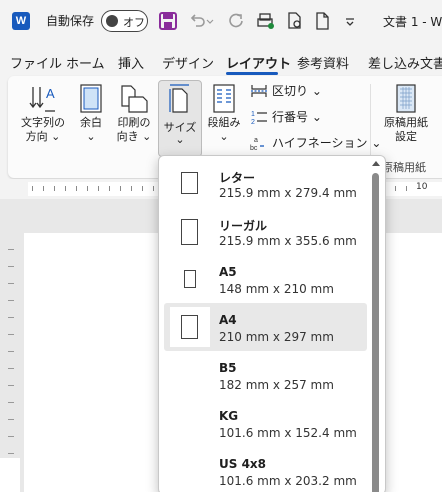 The width and height of the screenshot is (442, 492). What do you see at coordinates (124, 21) in the screenshot?
I see `autosave-toggle: オフ` at bounding box center [124, 21].